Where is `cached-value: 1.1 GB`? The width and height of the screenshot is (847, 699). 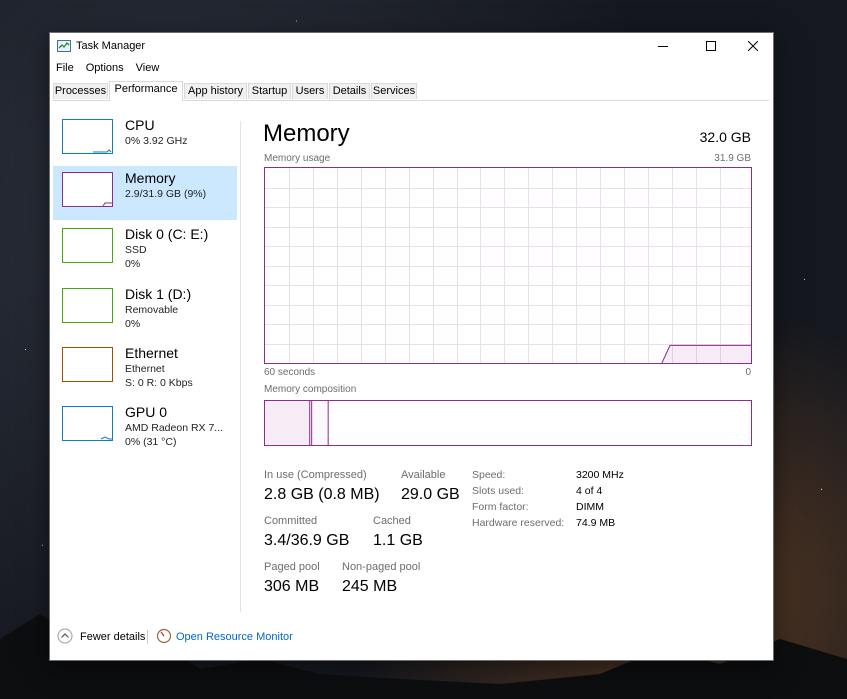 cached-value: 1.1 GB is located at coordinates (398, 540).